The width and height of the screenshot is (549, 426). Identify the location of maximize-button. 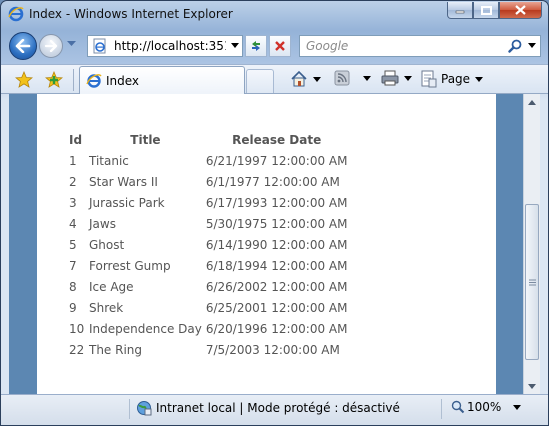
(486, 10).